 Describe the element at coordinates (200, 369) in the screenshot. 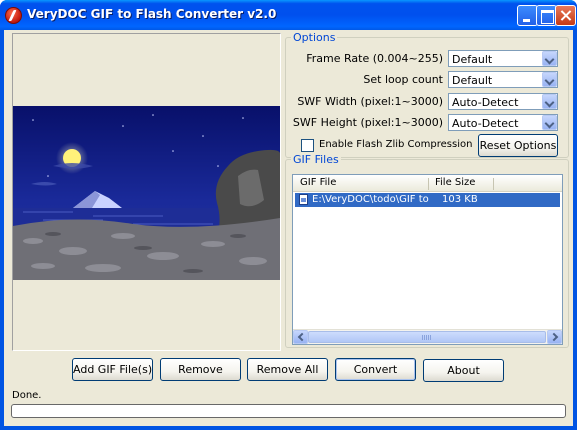

I see `remove-button: Remove` at that location.